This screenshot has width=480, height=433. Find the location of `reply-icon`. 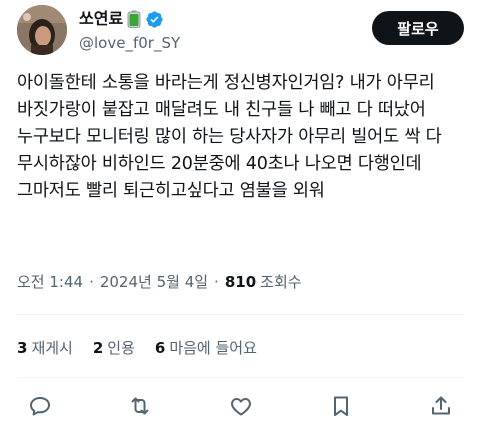

reply-icon is located at coordinates (40, 406).